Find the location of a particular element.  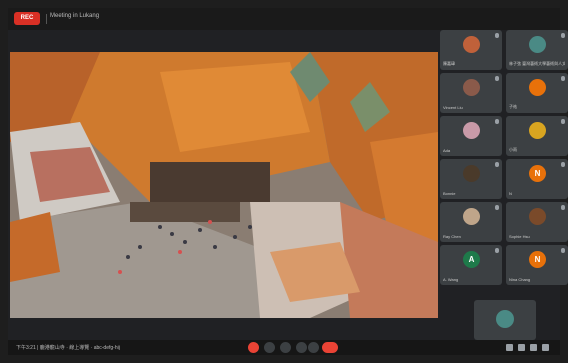

present-button is located at coordinates (301, 347).